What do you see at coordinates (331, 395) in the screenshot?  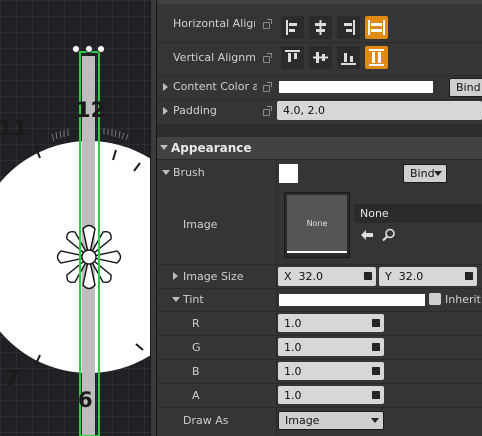 I see `tint-a-field: 1.0` at bounding box center [331, 395].